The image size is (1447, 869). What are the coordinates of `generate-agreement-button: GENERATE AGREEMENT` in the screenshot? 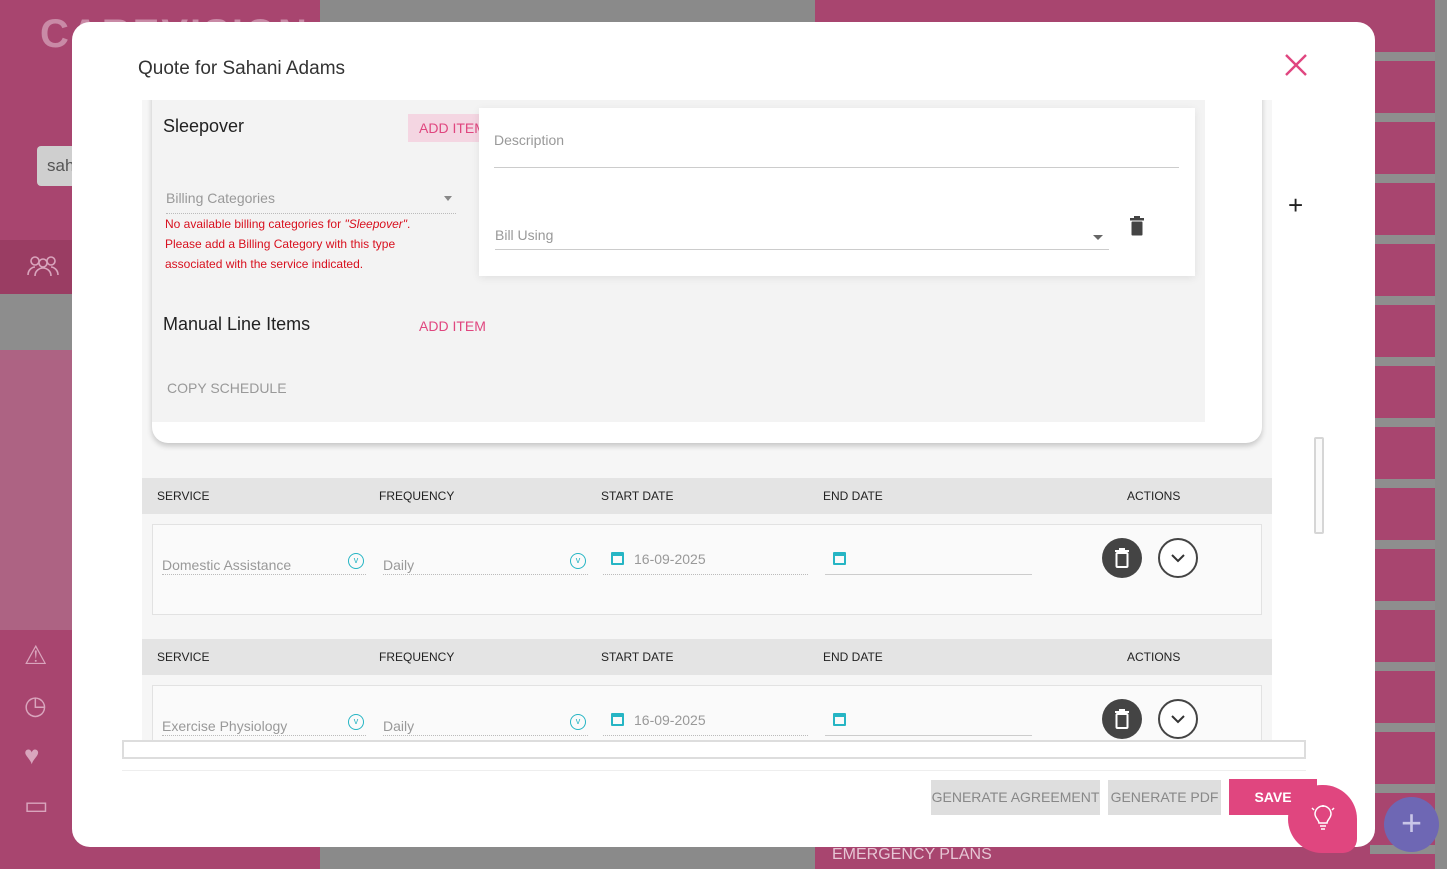 It's located at (1015, 797).